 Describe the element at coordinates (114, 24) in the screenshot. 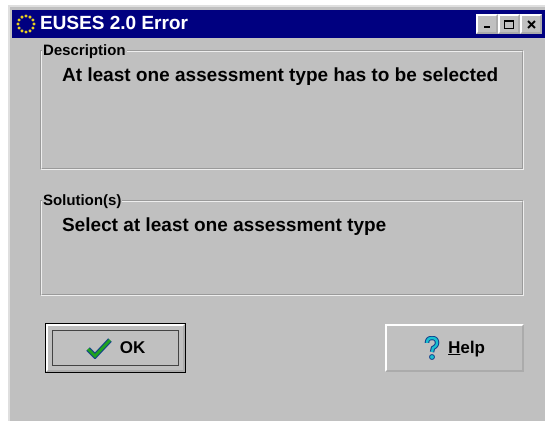

I see `window-title: EUSES 2.0 Error` at that location.